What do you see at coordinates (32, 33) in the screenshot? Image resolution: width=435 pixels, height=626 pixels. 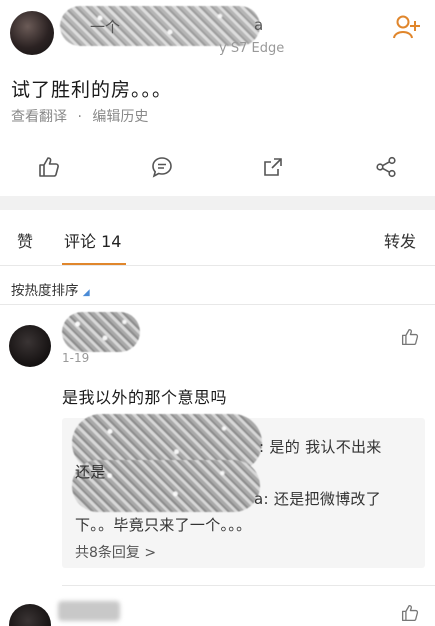 I see `author-avatar` at bounding box center [32, 33].